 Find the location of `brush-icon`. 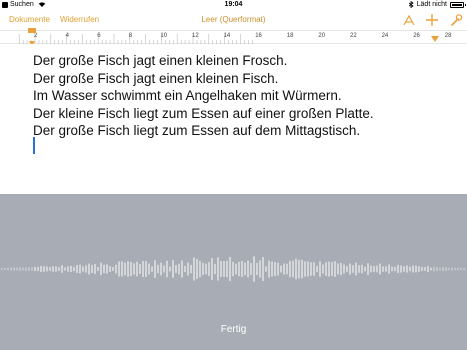

brush-icon is located at coordinates (409, 20).